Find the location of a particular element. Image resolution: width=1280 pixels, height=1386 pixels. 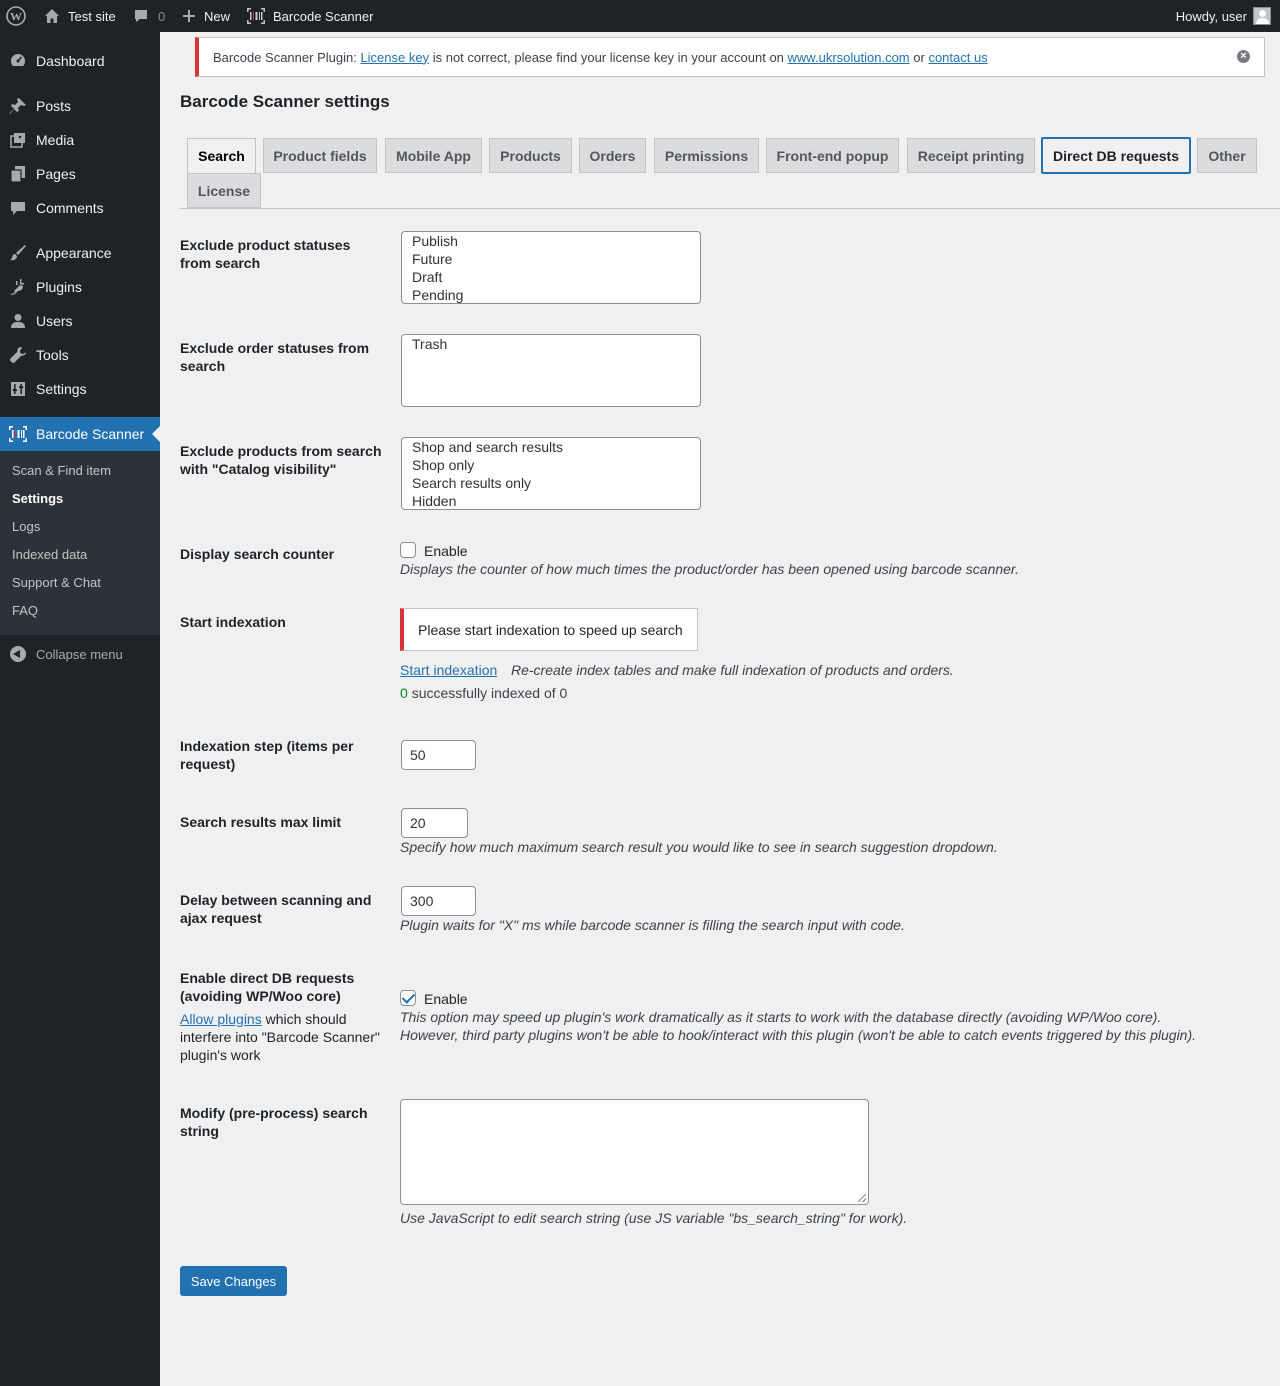

select-option: Trash is located at coordinates (551, 344).